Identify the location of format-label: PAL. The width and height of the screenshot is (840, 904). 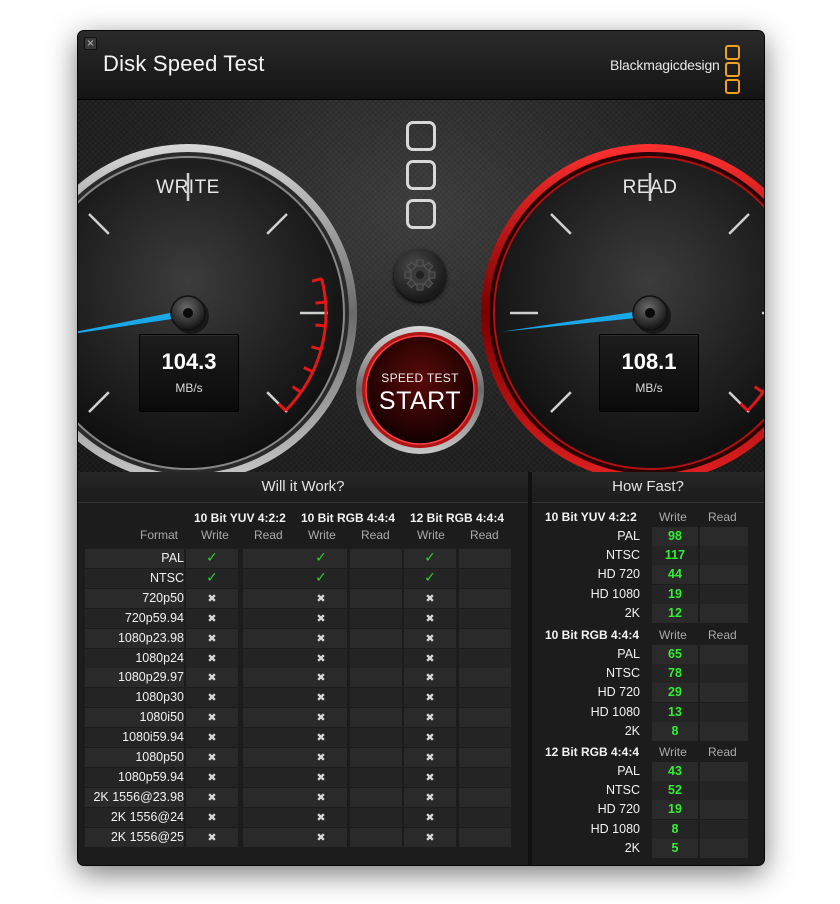
(628, 536).